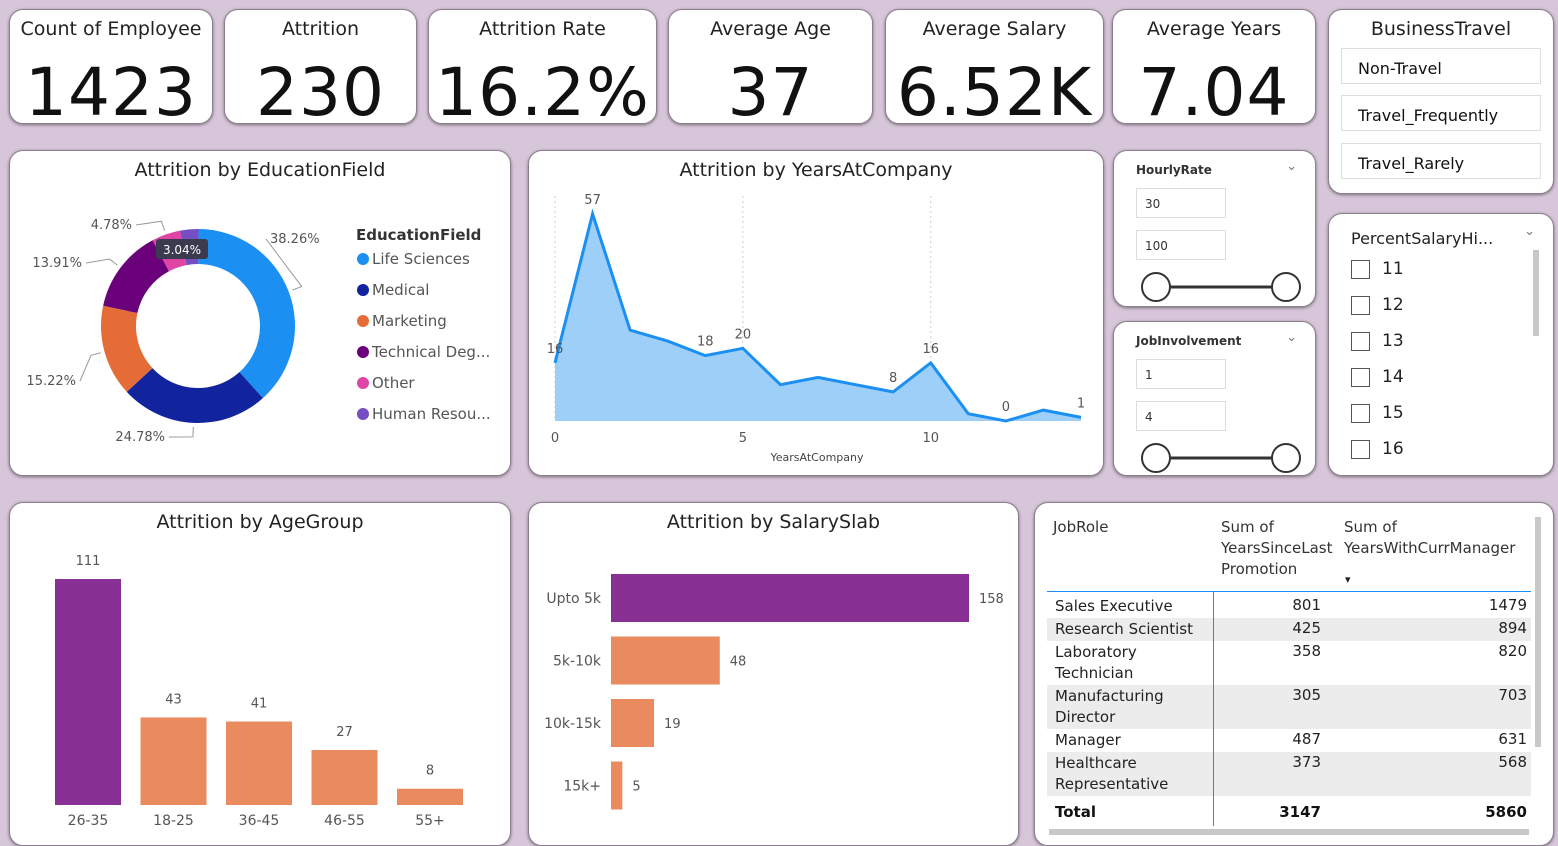 This screenshot has height=846, width=1558. I want to click on kpi-card-employee-count: Count of Employee 1423, so click(111, 66).